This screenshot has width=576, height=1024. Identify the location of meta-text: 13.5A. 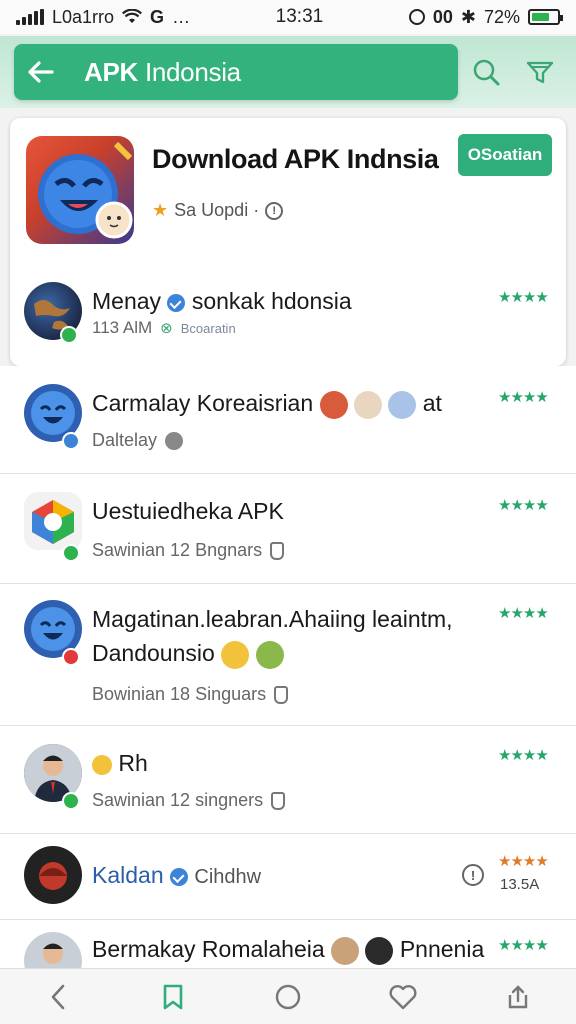
(520, 884).